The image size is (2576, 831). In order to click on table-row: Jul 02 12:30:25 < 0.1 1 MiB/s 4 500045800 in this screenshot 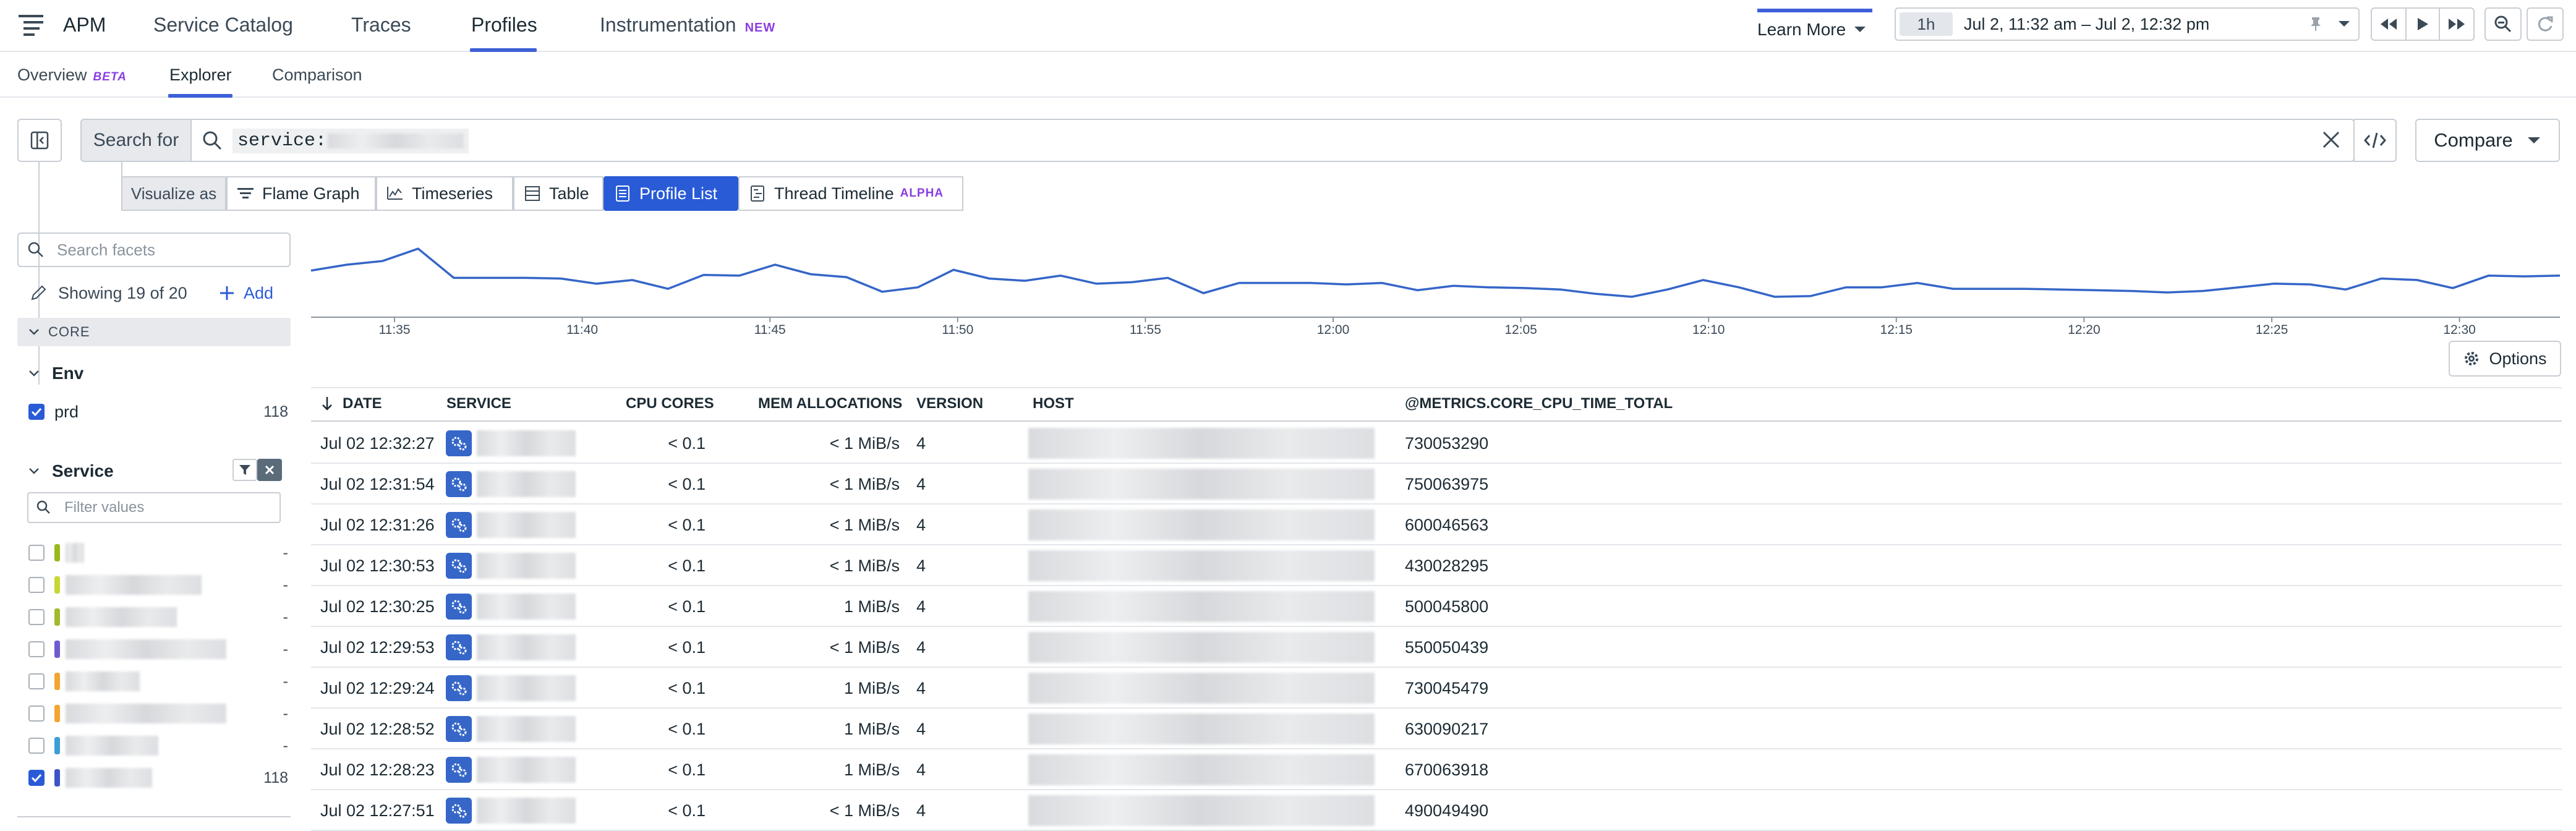, I will do `click(1436, 606)`.